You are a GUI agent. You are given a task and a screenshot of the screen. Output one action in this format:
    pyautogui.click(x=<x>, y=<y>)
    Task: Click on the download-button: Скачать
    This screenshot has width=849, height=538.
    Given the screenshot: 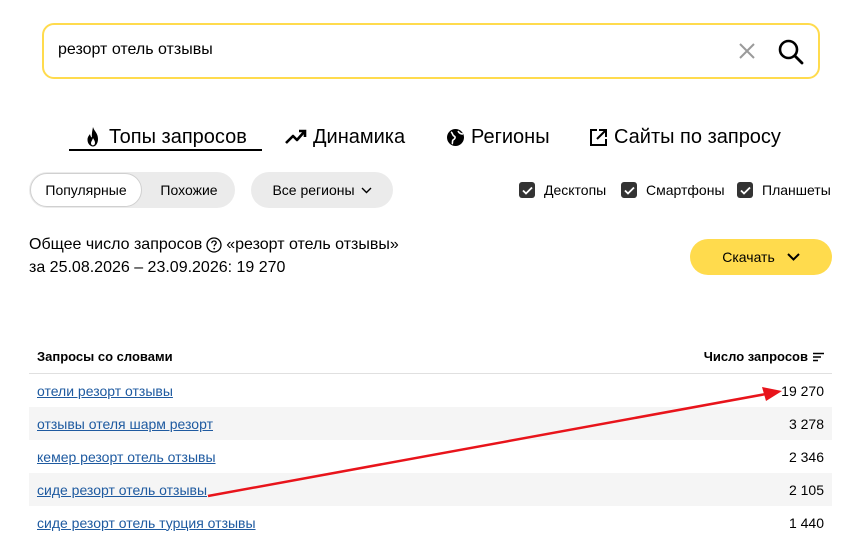 What is the action you would take?
    pyautogui.click(x=761, y=257)
    